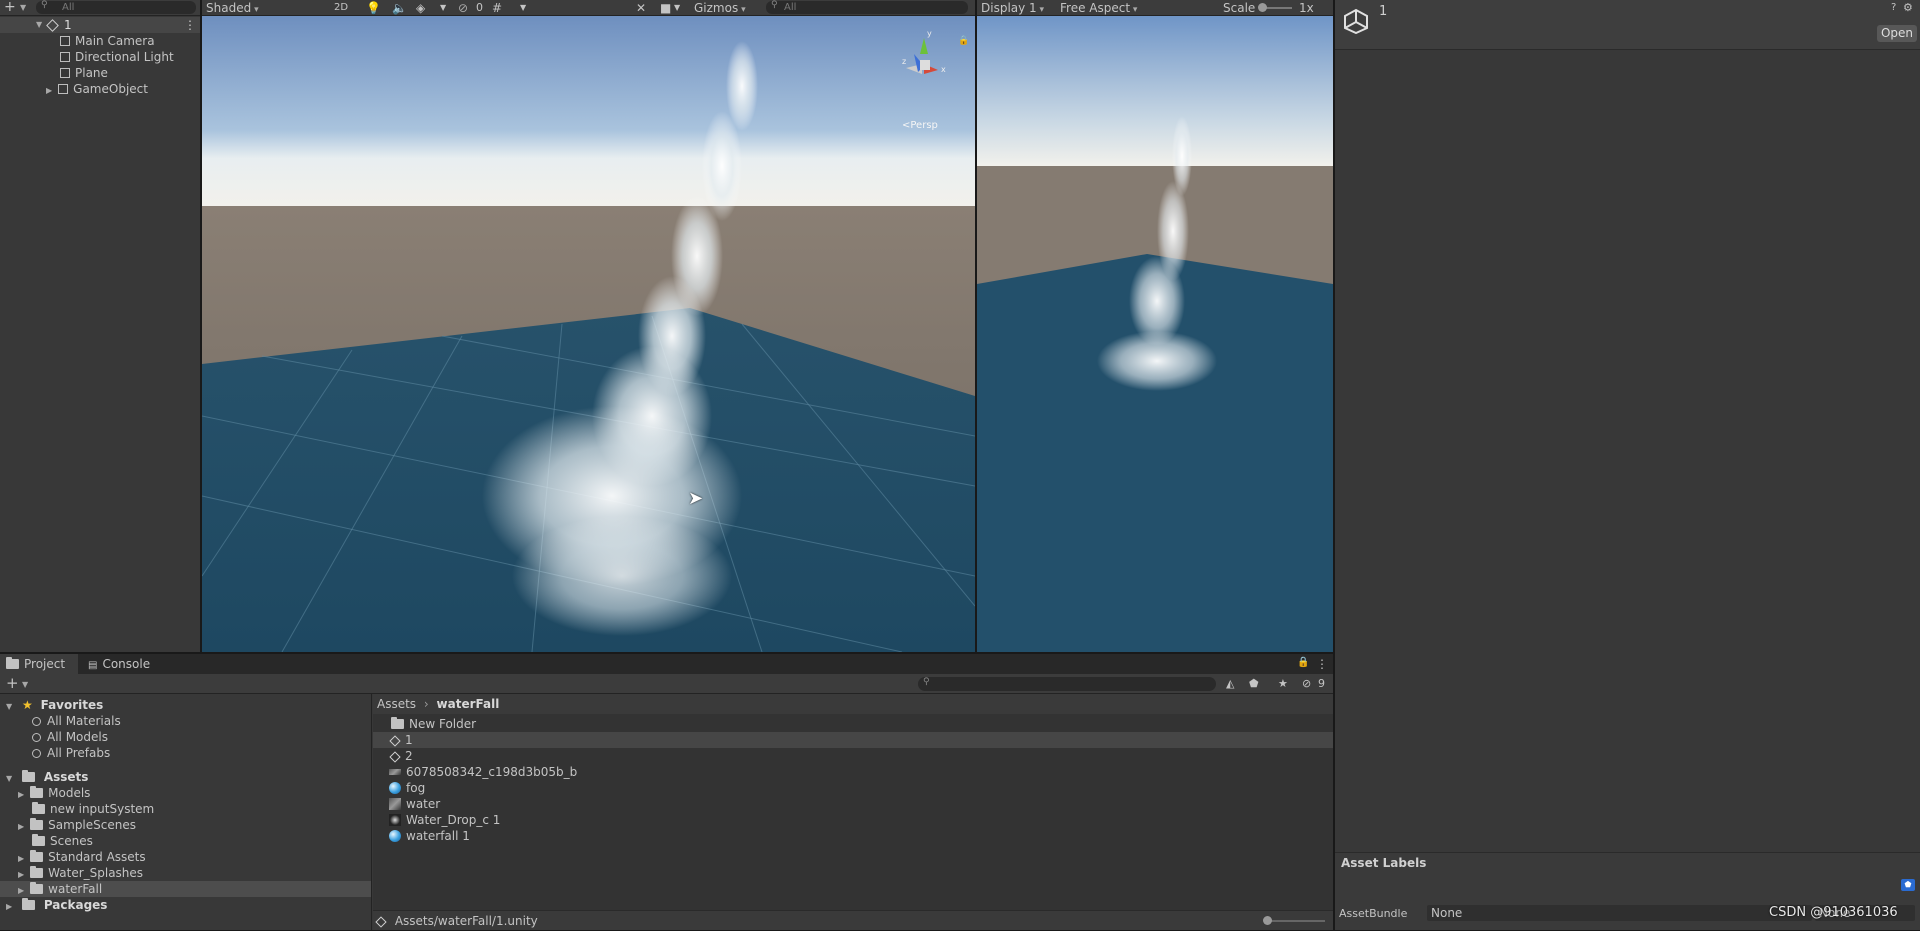  Describe the element at coordinates (82, 857) in the screenshot. I see `asset-folder: ▶ Standard Assets` at that location.